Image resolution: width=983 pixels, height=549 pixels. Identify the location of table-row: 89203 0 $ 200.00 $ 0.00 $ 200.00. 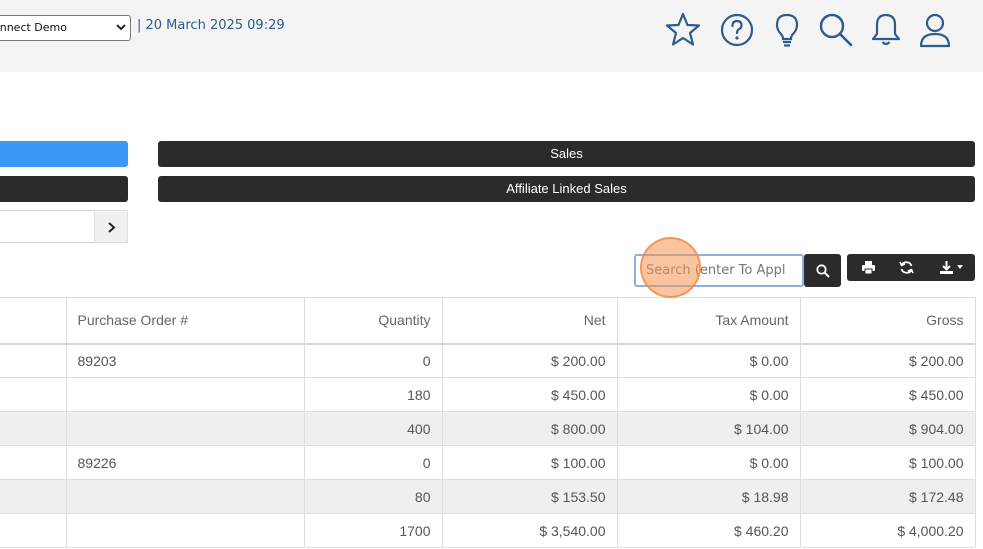
(488, 360).